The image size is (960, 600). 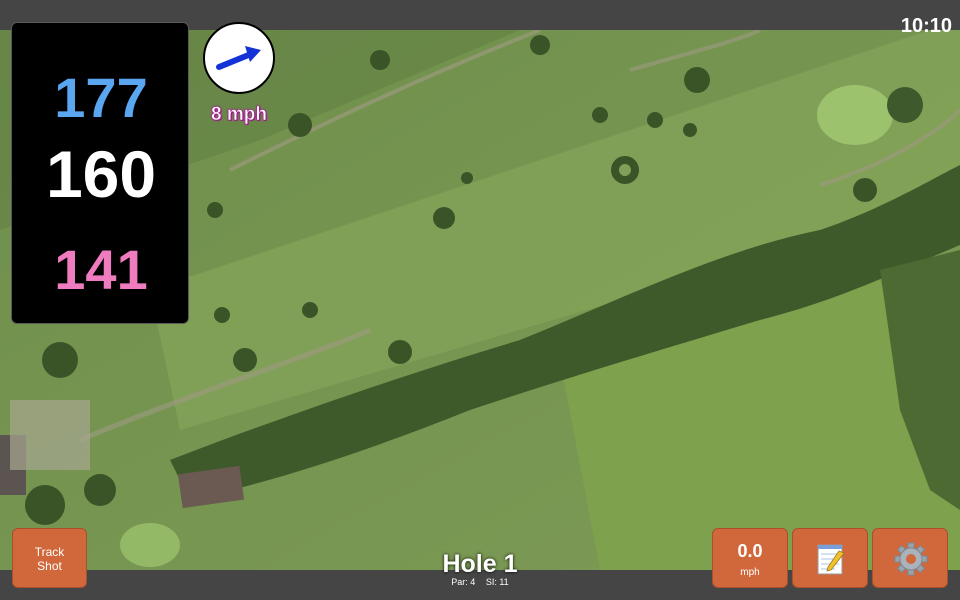 I want to click on distance-middle: 160, so click(x=101, y=174).